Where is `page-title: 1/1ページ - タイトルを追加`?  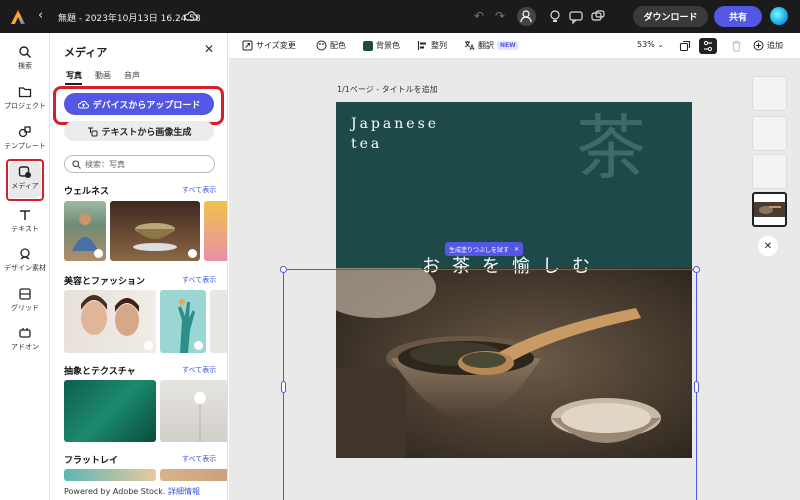 page-title: 1/1ページ - タイトルを追加 is located at coordinates (387, 89).